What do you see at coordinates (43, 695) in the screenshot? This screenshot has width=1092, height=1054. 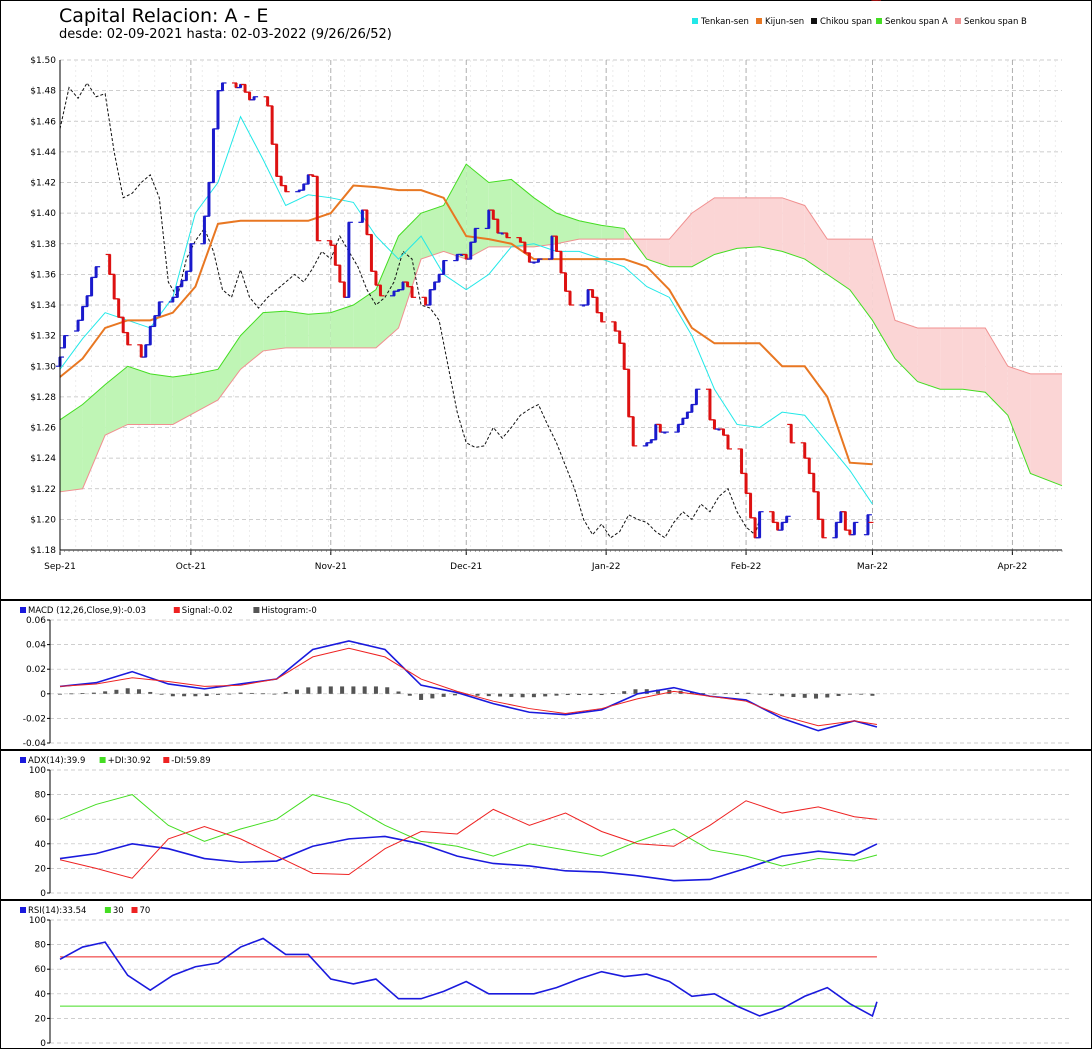 I see `macd-ytick-label: 0` at bounding box center [43, 695].